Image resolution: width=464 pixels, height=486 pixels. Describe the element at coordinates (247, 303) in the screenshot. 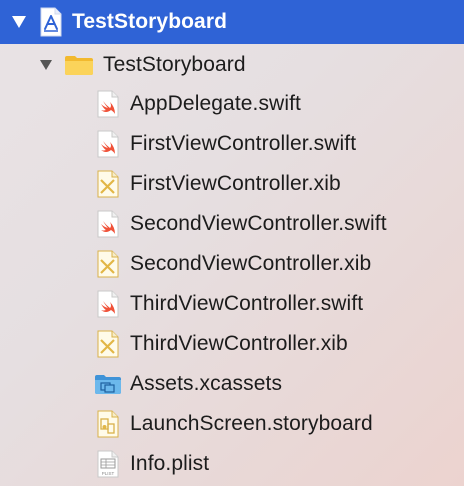

I see `file-name: ThirdViewController.swift` at that location.